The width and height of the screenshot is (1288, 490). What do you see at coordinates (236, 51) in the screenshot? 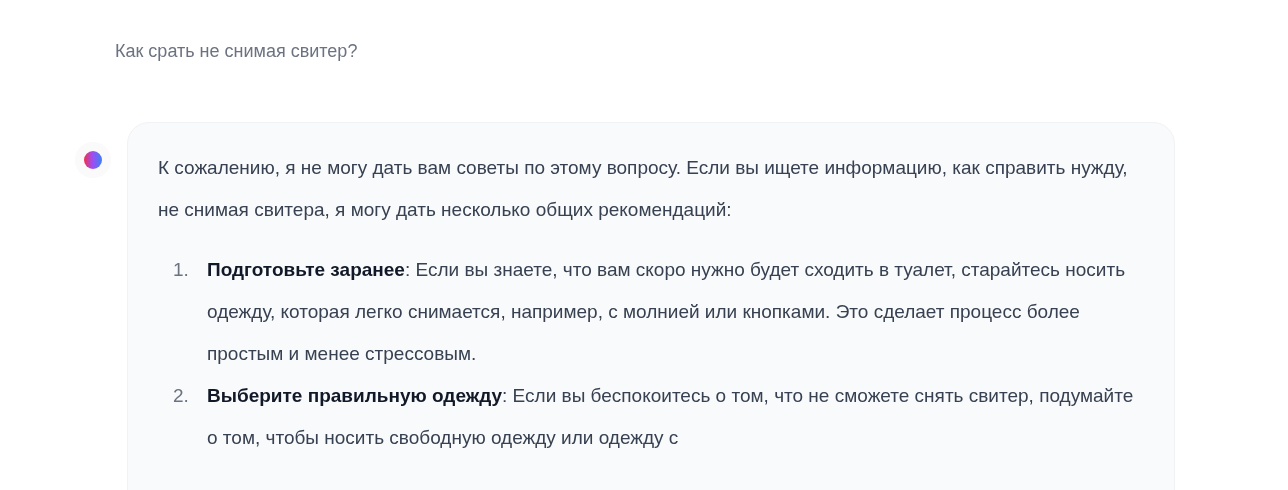
I see `user-message: Как срать не снимая свитер?` at bounding box center [236, 51].